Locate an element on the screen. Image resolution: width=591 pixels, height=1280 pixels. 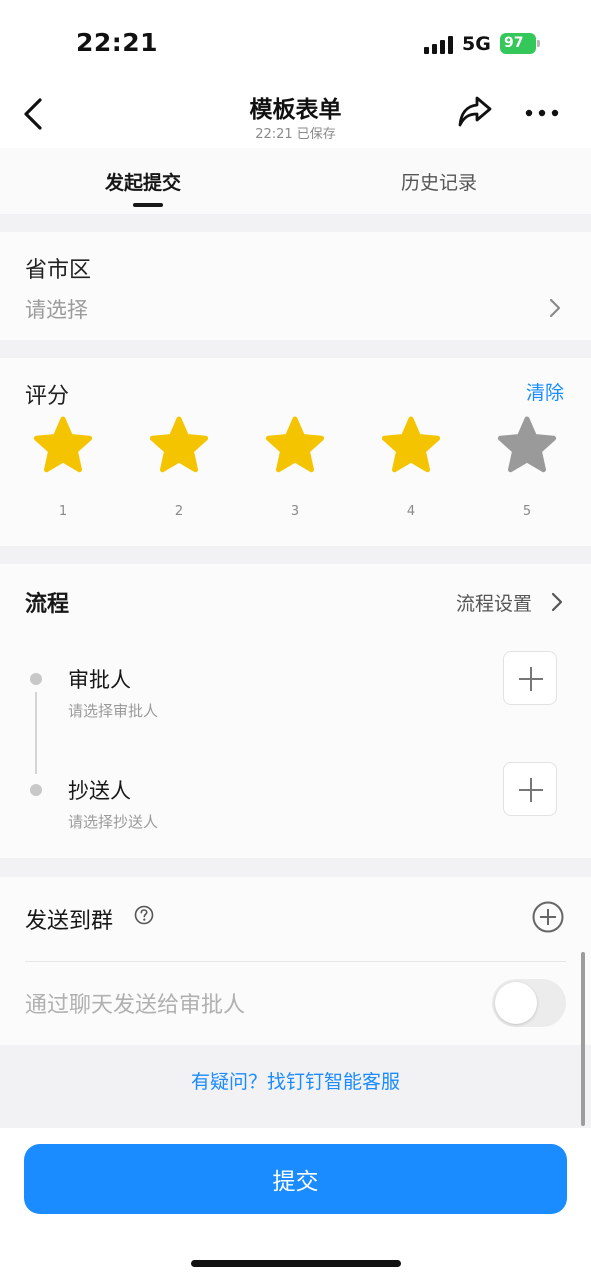
battery-level: 97 is located at coordinates (514, 43).